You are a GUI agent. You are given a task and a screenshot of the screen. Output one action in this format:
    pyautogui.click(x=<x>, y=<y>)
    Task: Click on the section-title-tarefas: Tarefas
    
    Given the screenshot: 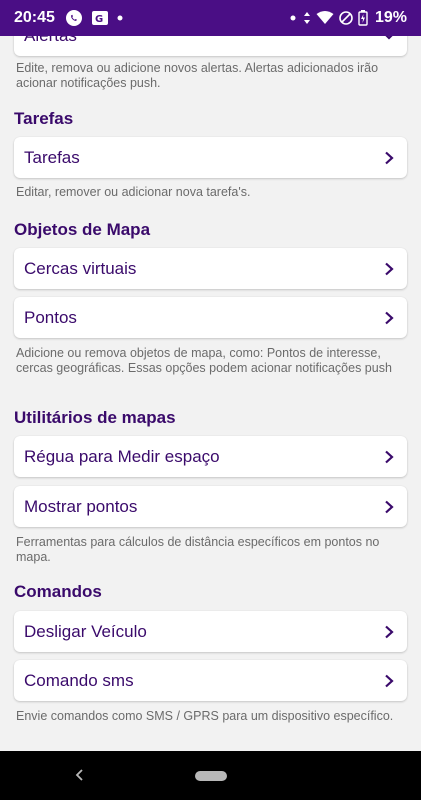 What is the action you would take?
    pyautogui.click(x=44, y=118)
    